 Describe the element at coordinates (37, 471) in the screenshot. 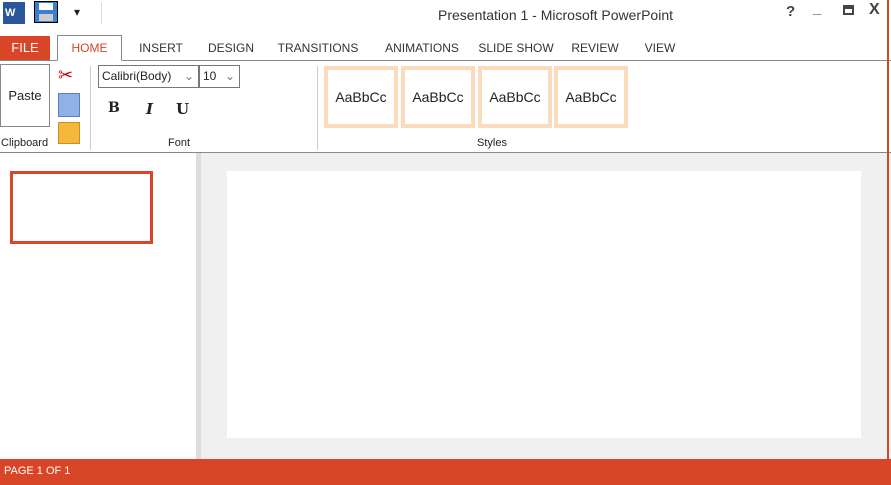

I see `page-indicator: PAGE 1 OF 1` at that location.